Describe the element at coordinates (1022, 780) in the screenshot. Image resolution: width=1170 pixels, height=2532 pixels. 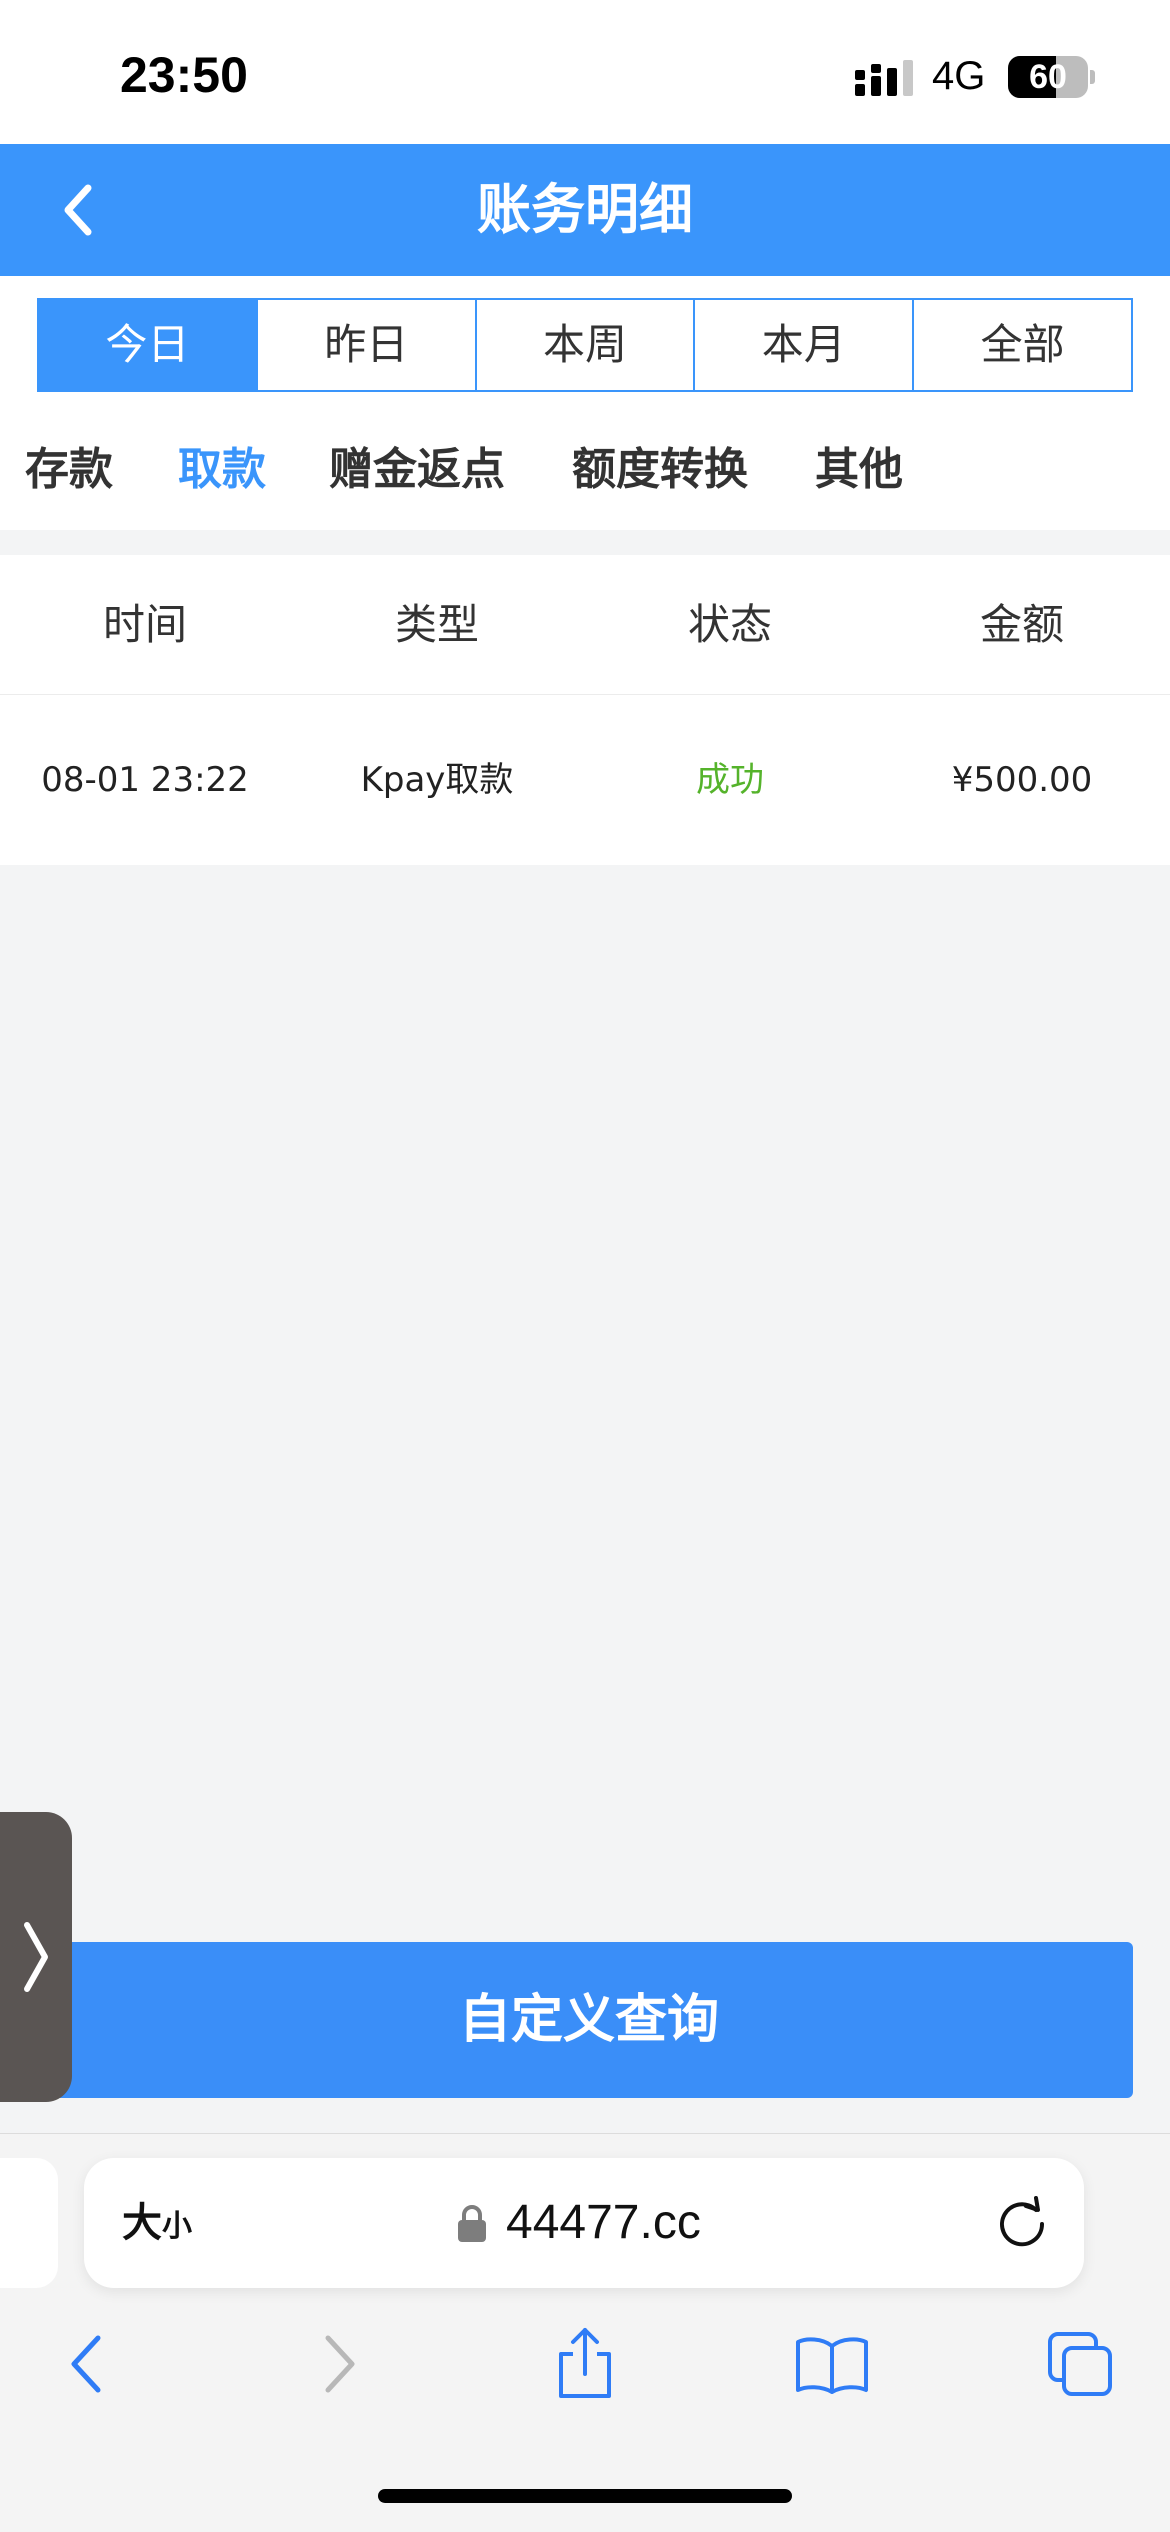
I see `cell-amount: ¥500.00` at that location.